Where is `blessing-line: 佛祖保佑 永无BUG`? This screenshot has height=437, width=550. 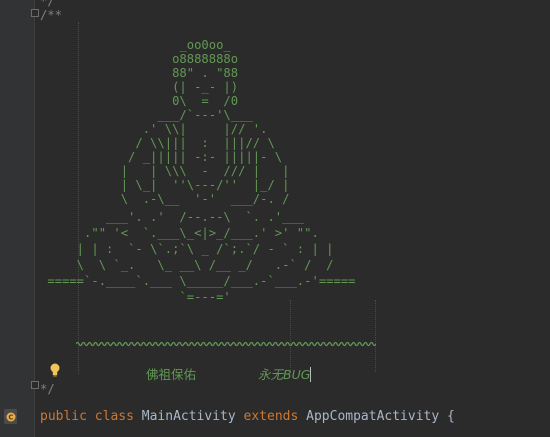 blessing-line: 佛祖保佑 永无BUG is located at coordinates (176, 373).